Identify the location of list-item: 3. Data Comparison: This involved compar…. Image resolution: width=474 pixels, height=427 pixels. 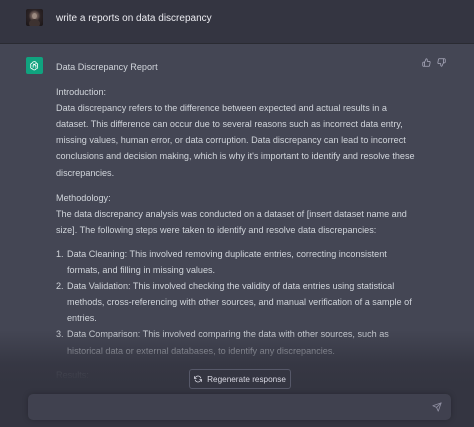
(222, 342).